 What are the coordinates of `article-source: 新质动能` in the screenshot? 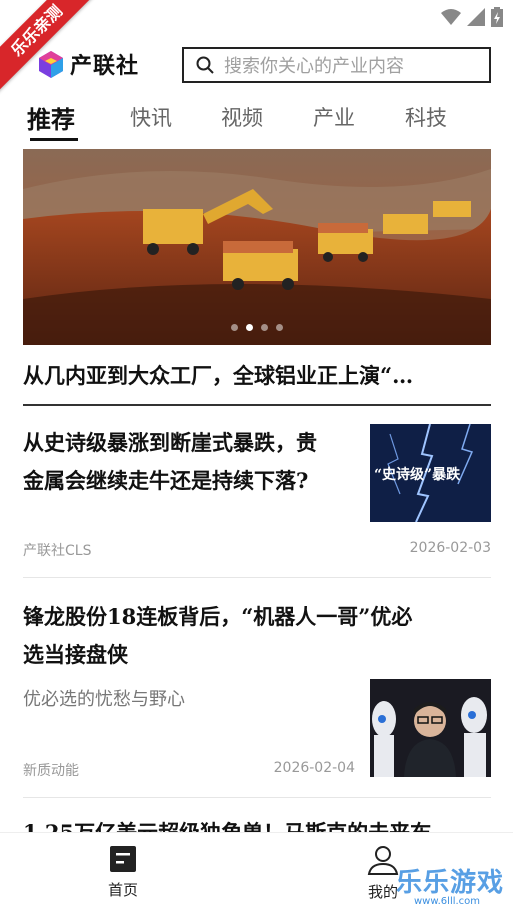 It's located at (51, 771).